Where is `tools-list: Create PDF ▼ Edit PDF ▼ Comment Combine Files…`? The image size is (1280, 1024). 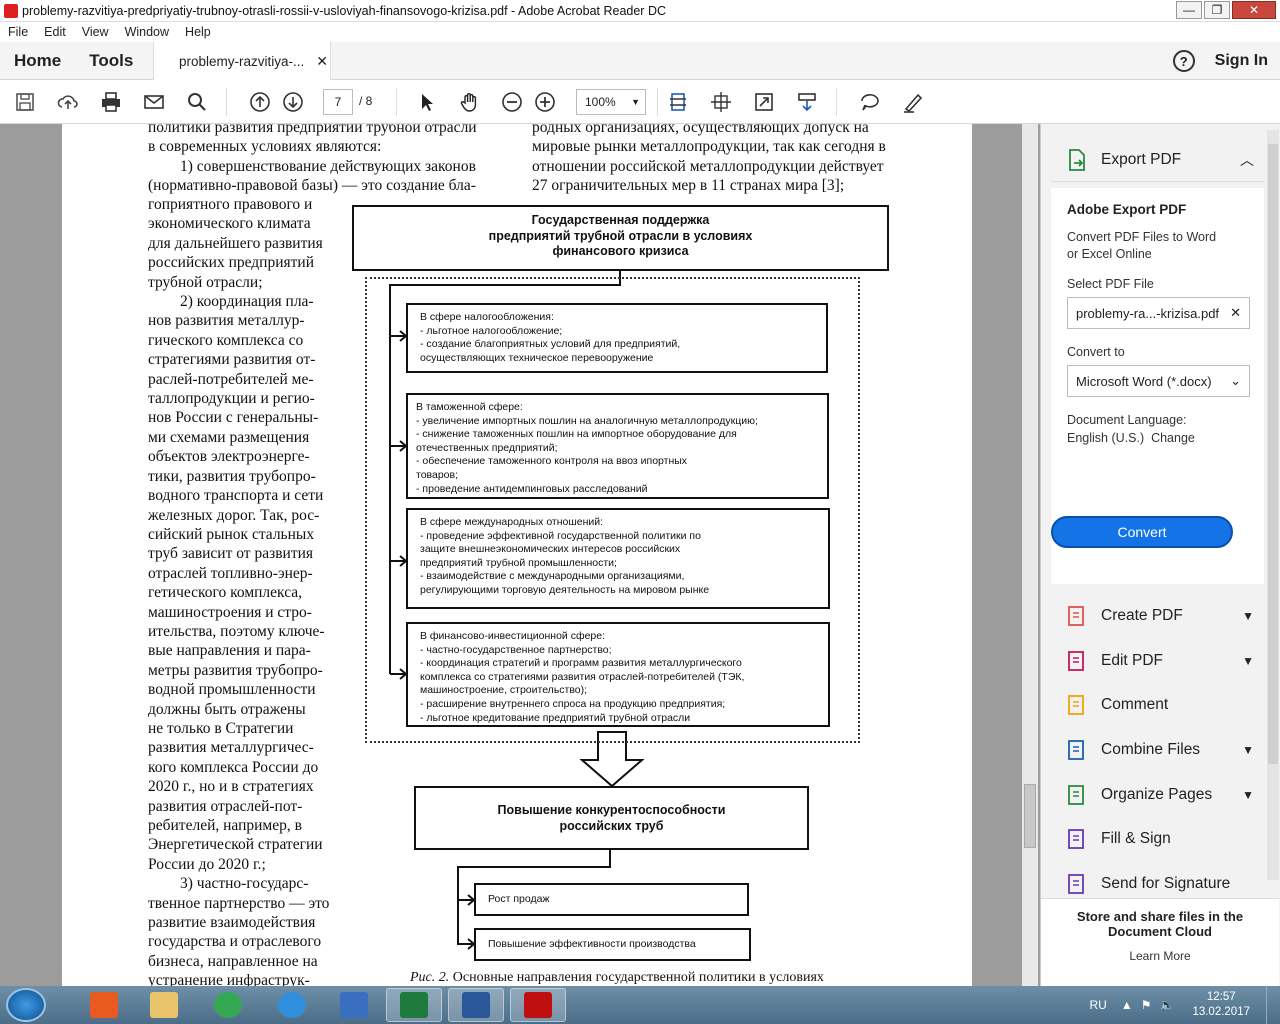 tools-list: Create PDF ▼ Edit PDF ▼ Comment Combine Files… is located at coordinates (1157, 750).